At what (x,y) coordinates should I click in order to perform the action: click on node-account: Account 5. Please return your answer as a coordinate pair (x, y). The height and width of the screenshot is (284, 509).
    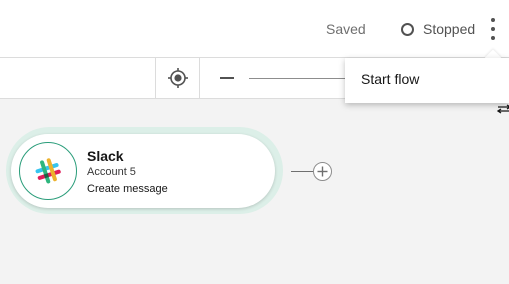
    Looking at the image, I should click on (111, 172).